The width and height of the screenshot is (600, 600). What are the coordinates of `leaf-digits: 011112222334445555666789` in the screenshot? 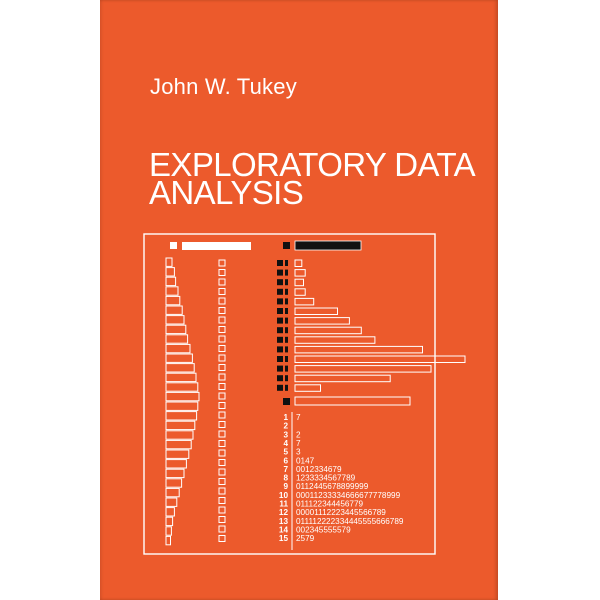 It's located at (350, 521).